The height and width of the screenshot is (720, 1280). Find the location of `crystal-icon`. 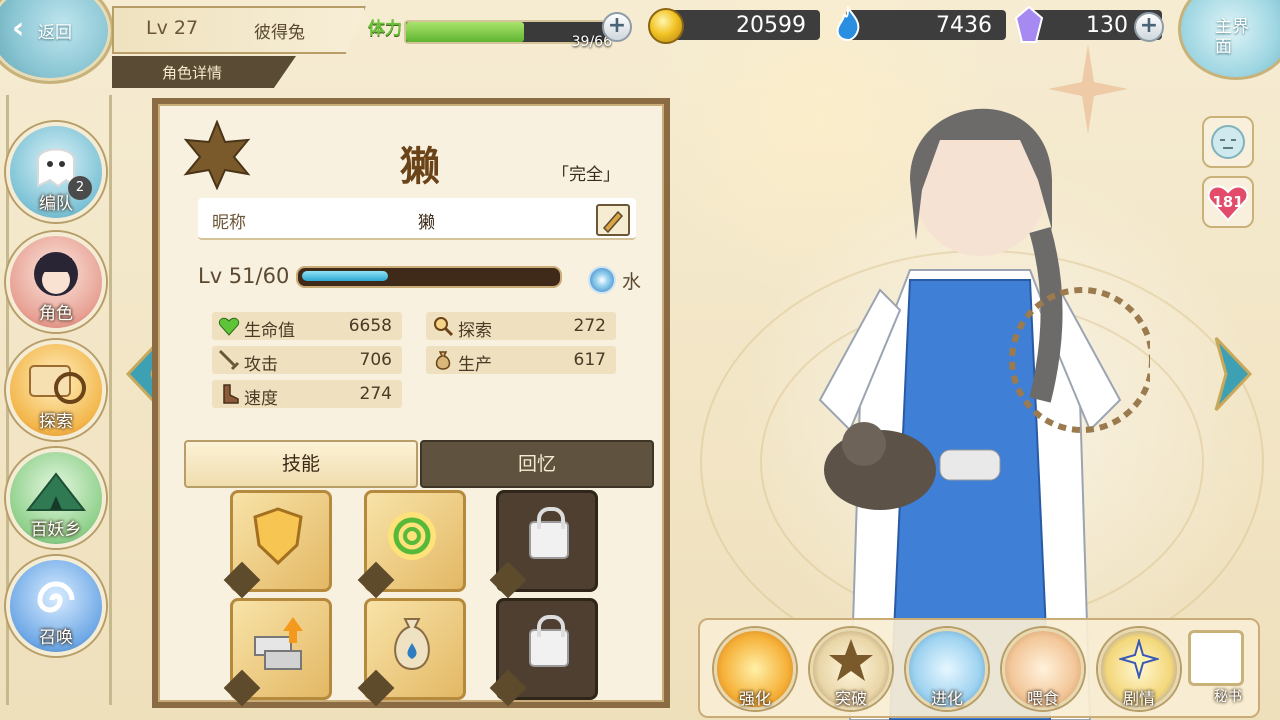

crystal-icon is located at coordinates (1029, 24).